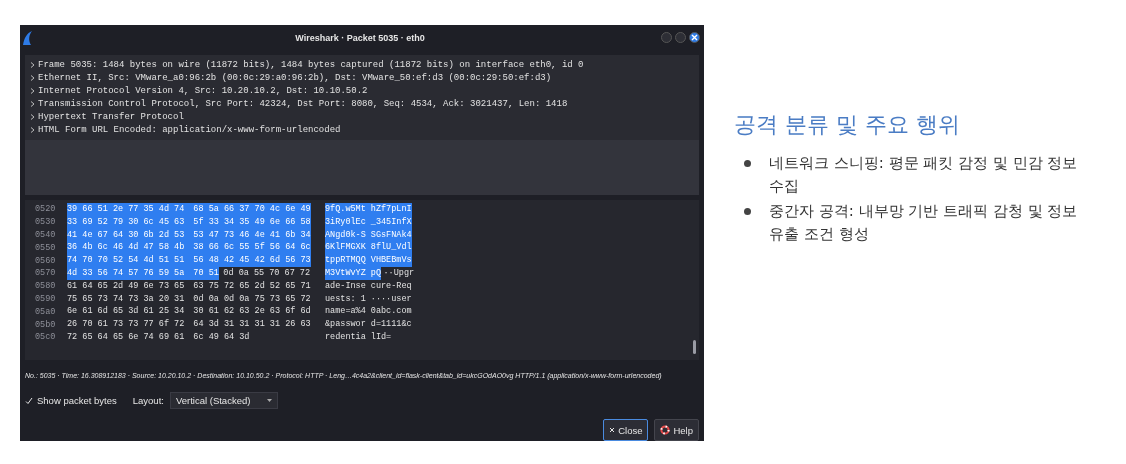  Describe the element at coordinates (924, 175) in the screenshot. I see `bullet-text: 네트워크 스니핑: 평문 패킷 감정 및 민감 정보 수집` at that location.